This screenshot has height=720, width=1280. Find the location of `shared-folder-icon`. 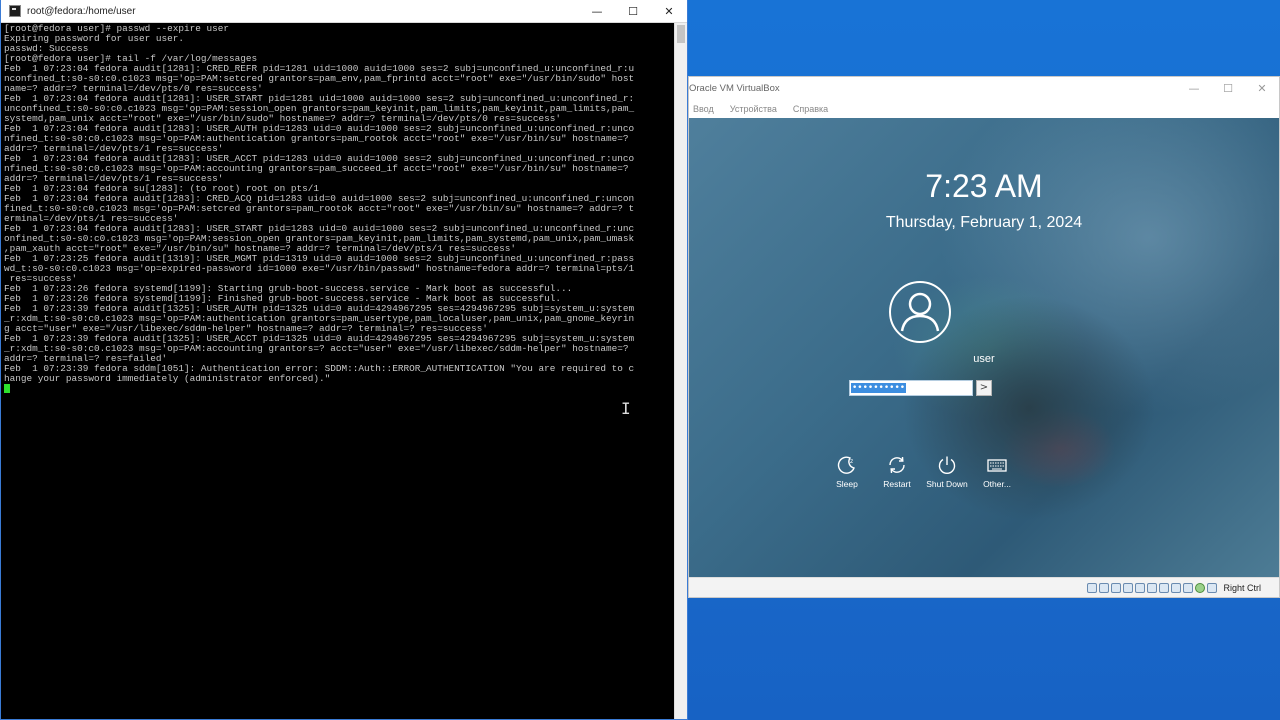

shared-folder-icon is located at coordinates (1152, 587).